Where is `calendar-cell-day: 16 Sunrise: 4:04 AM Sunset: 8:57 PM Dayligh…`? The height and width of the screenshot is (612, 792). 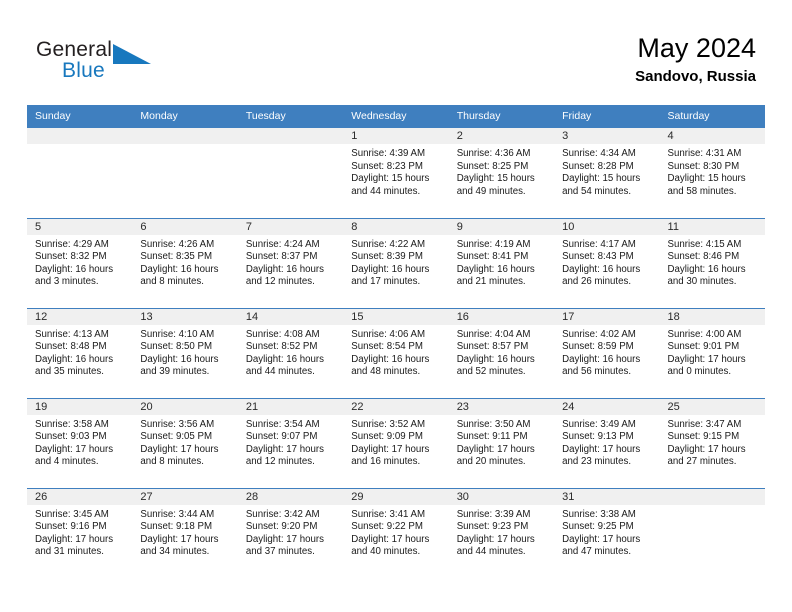
calendar-cell-day: 16 Sunrise: 4:04 AM Sunset: 8:57 PM Dayligh… is located at coordinates (501, 352).